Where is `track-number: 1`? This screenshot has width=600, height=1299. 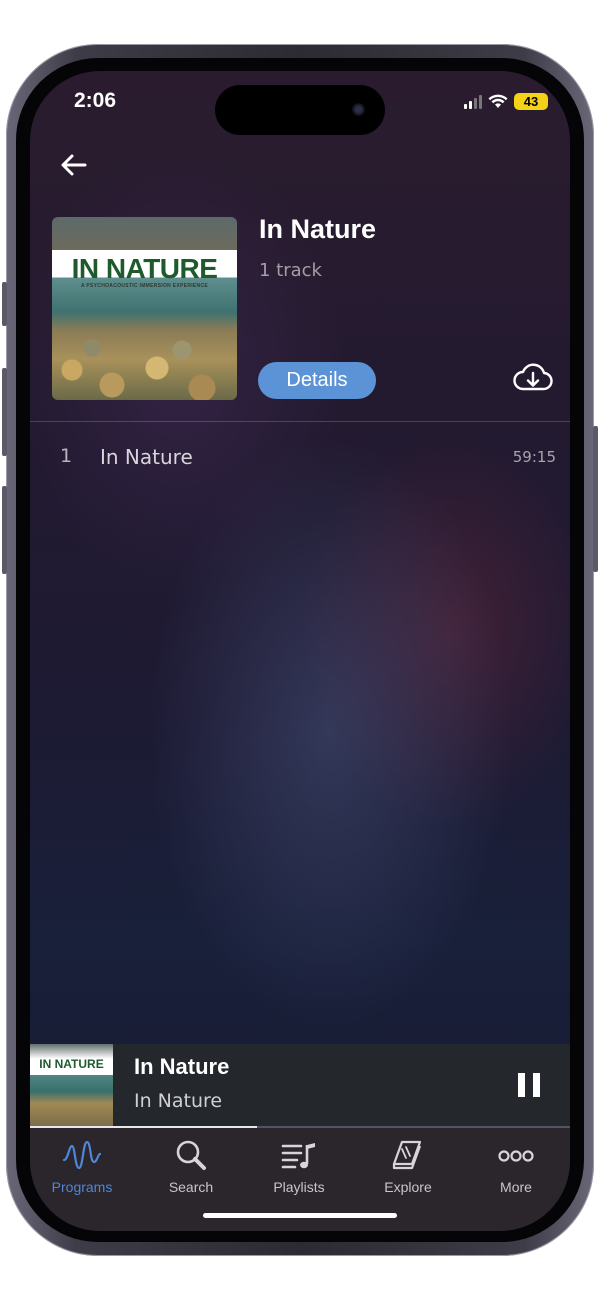
track-number: 1 is located at coordinates (66, 456).